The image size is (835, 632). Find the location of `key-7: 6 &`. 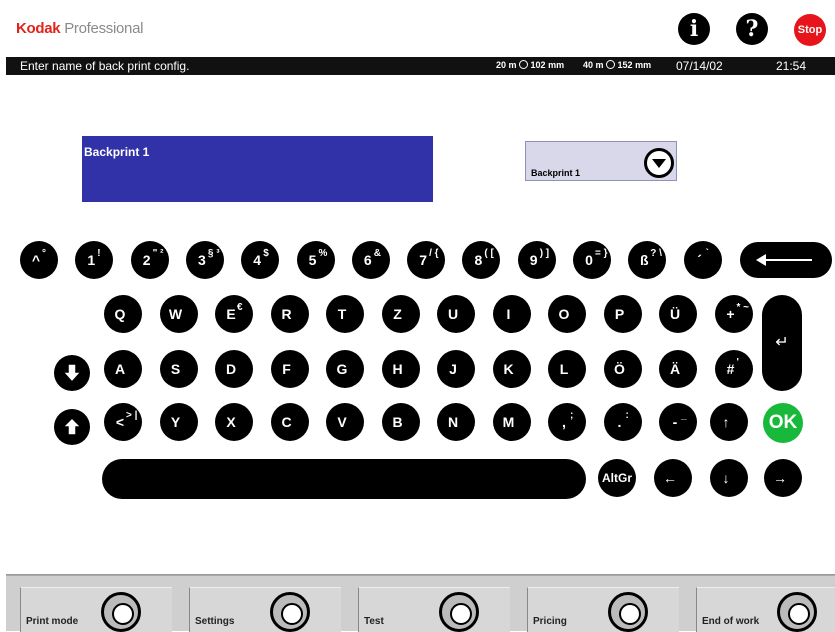

key-7: 6 & is located at coordinates (370, 260).